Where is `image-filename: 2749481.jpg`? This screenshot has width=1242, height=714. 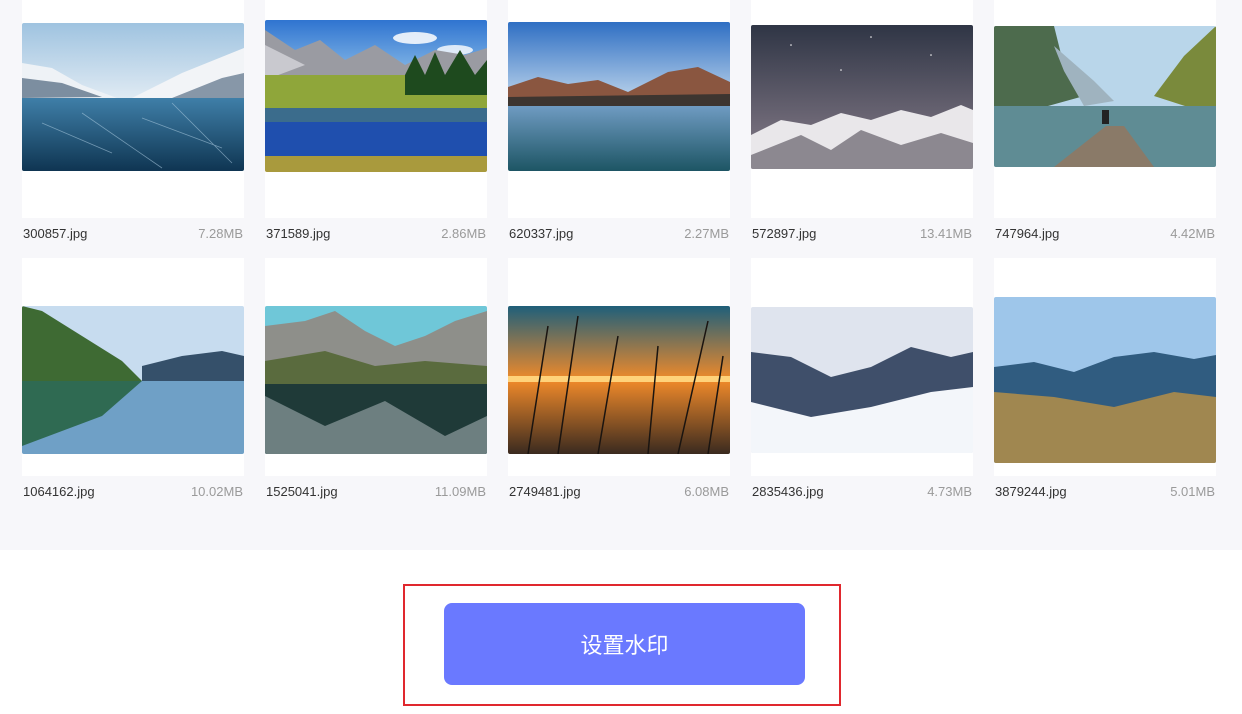 image-filename: 2749481.jpg is located at coordinates (545, 491).